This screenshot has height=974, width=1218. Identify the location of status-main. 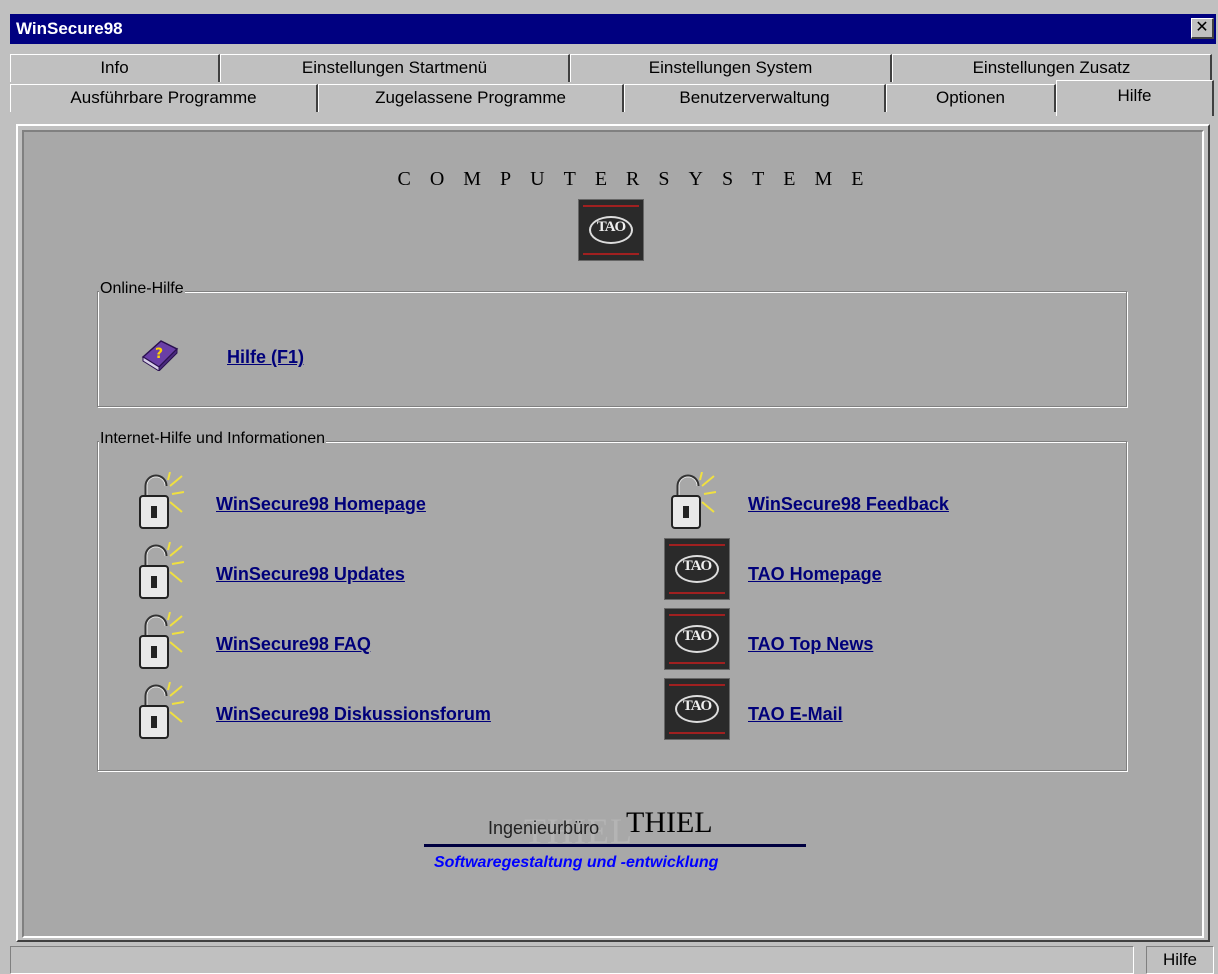
(572, 960).